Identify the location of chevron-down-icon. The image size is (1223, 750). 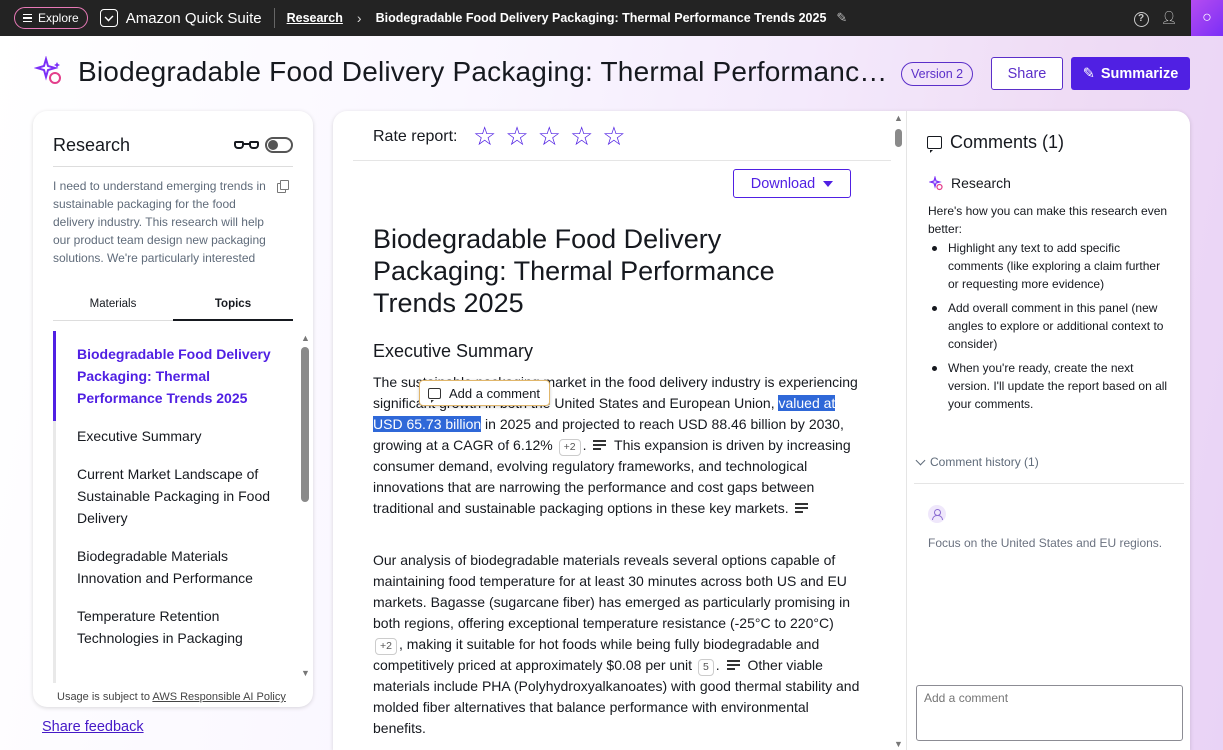
(920, 460).